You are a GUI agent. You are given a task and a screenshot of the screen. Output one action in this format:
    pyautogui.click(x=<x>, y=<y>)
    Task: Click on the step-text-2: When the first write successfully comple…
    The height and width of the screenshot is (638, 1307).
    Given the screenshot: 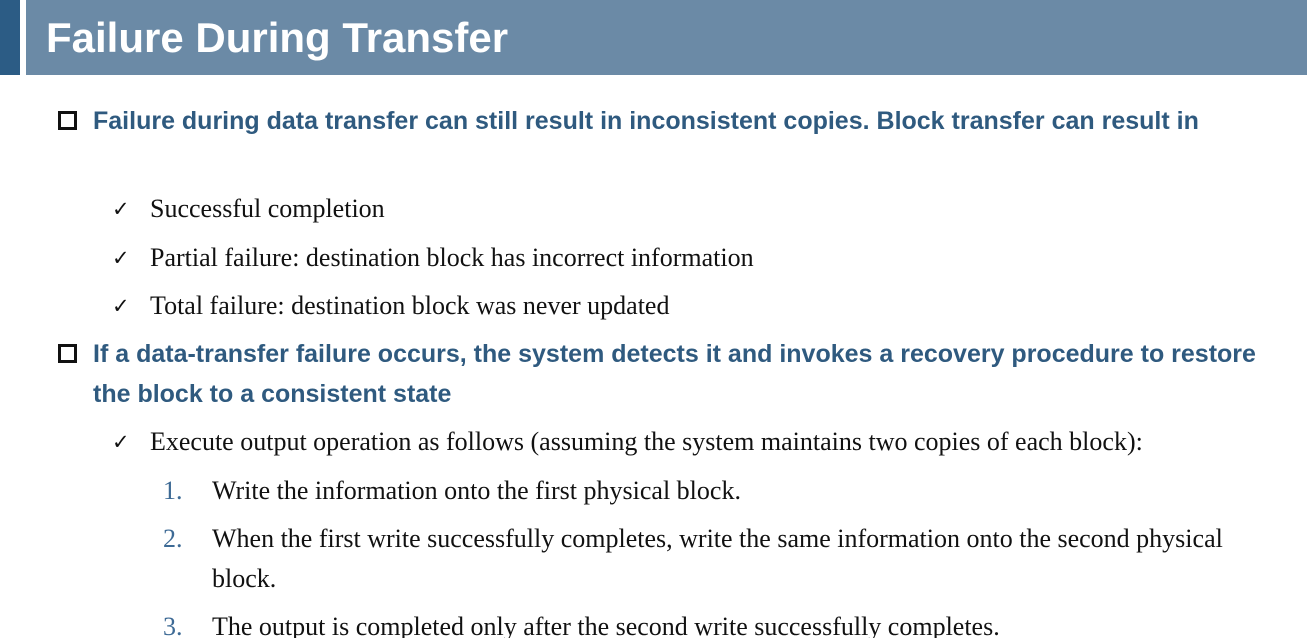 What is the action you would take?
    pyautogui.click(x=717, y=558)
    